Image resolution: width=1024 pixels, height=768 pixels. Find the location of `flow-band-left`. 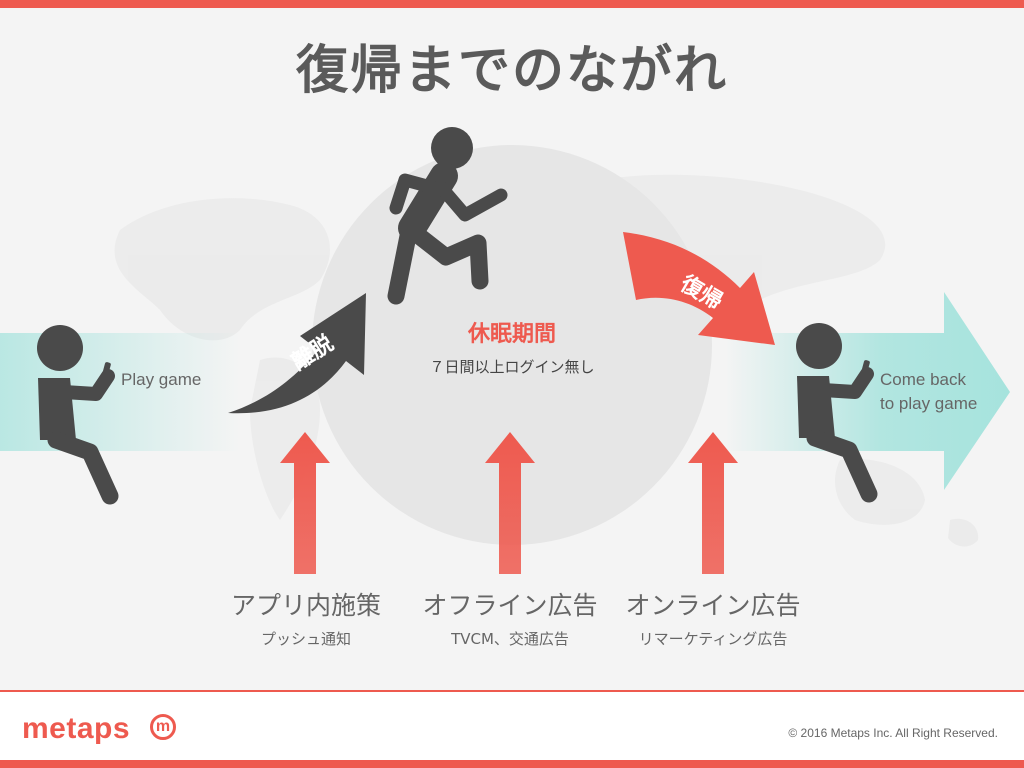

flow-band-left is located at coordinates (120, 392).